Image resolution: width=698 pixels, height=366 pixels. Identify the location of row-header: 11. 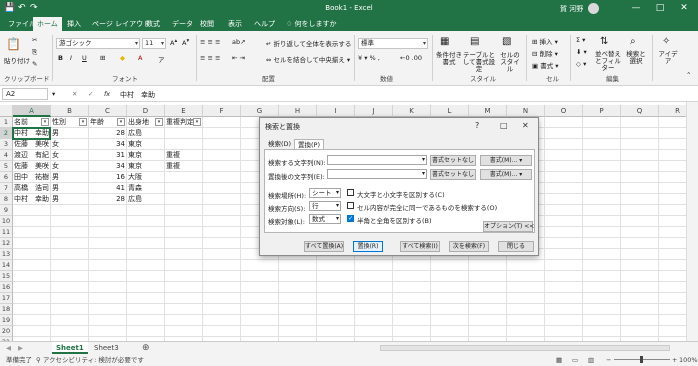
(6, 232).